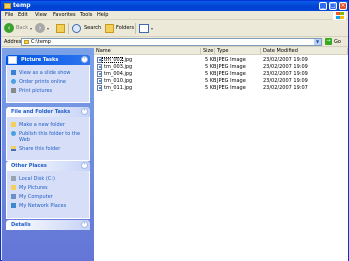 The height and width of the screenshot is (261, 349). What do you see at coordinates (21, 225) in the screenshot?
I see `details-title: Details` at bounding box center [21, 225].